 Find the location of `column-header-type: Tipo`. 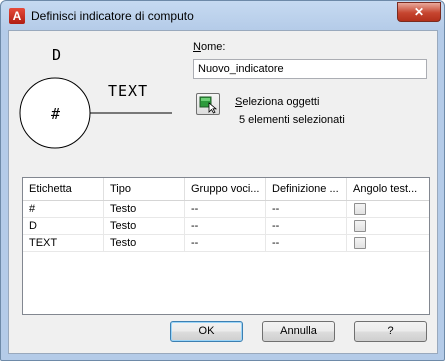

column-header-type: Tipo is located at coordinates (144, 189).